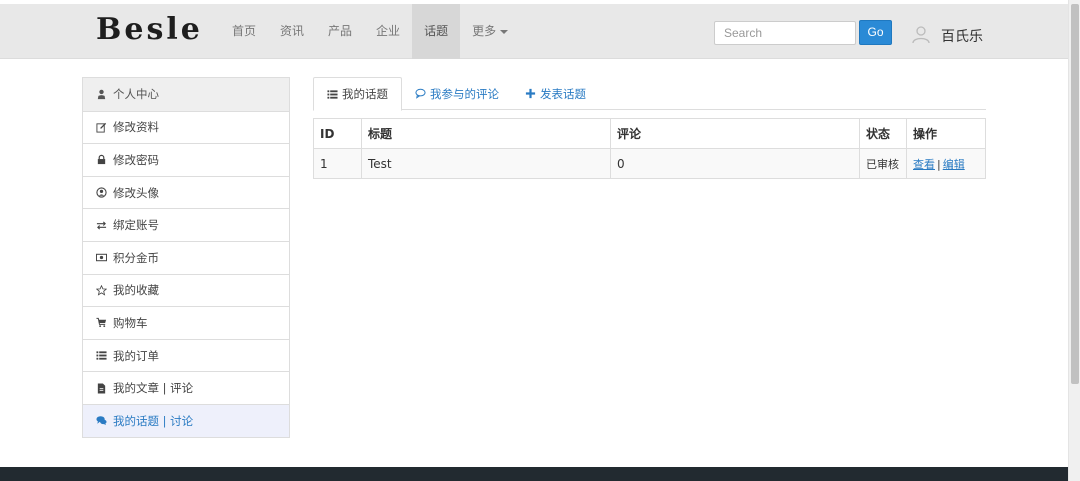 Image resolution: width=1080 pixels, height=481 pixels. Describe the element at coordinates (365, 94) in the screenshot. I see `tab-label: 我的话题` at that location.